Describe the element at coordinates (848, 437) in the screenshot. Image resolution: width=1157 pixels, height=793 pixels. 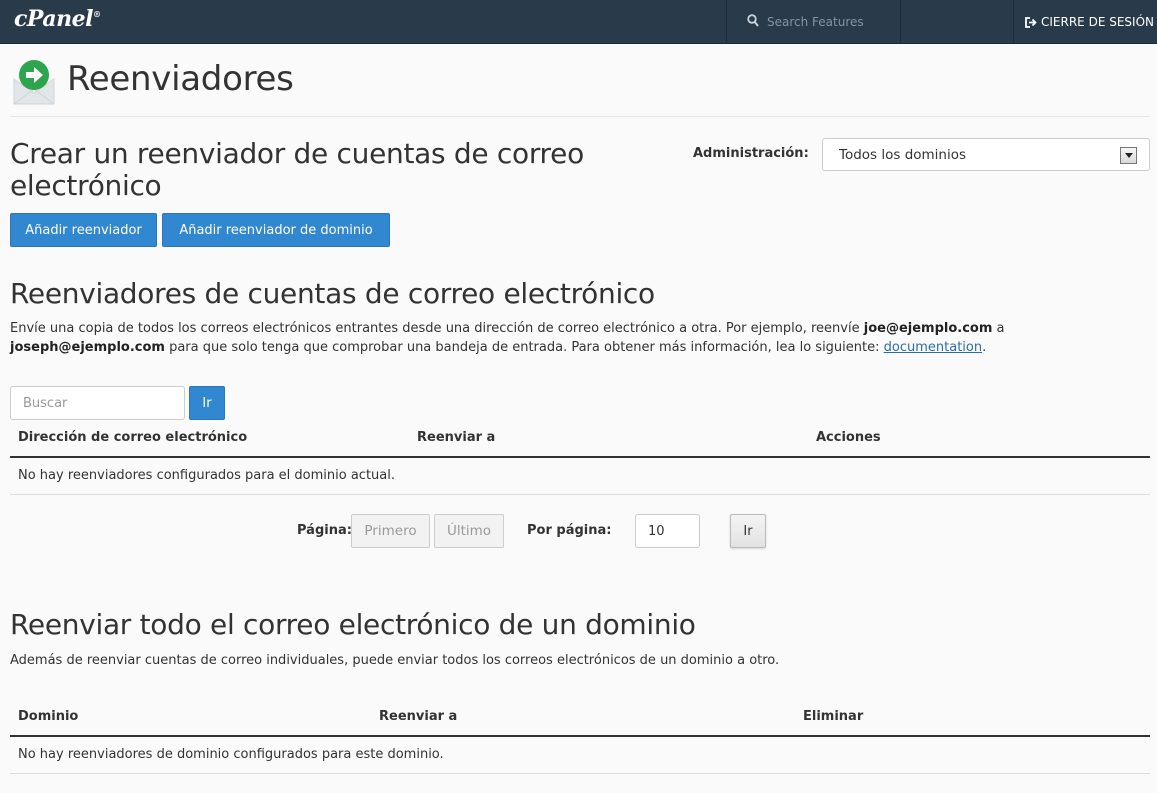
I see `column-header-actions: Acciones` at that location.